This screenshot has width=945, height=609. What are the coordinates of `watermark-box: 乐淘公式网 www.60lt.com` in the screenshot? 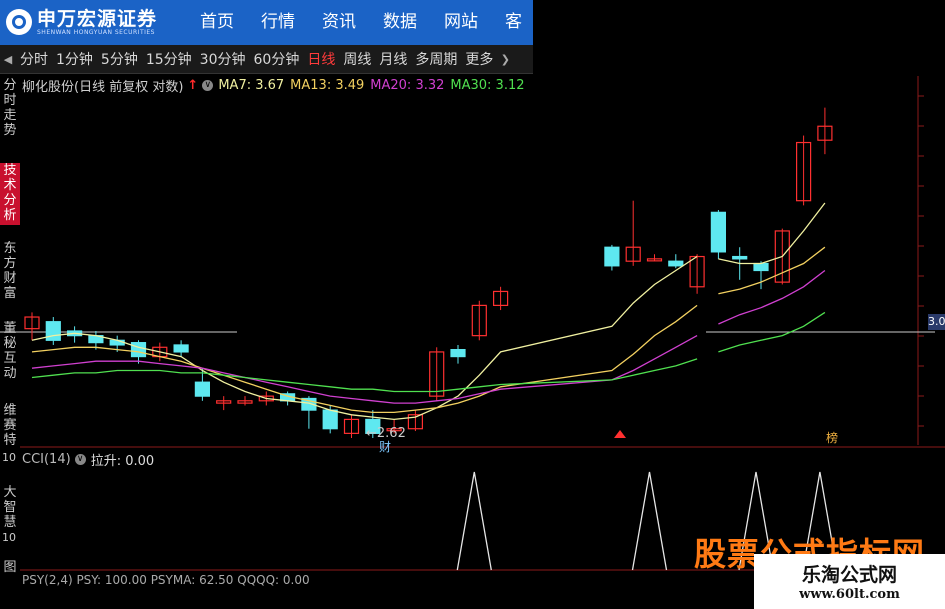 It's located at (849, 581).